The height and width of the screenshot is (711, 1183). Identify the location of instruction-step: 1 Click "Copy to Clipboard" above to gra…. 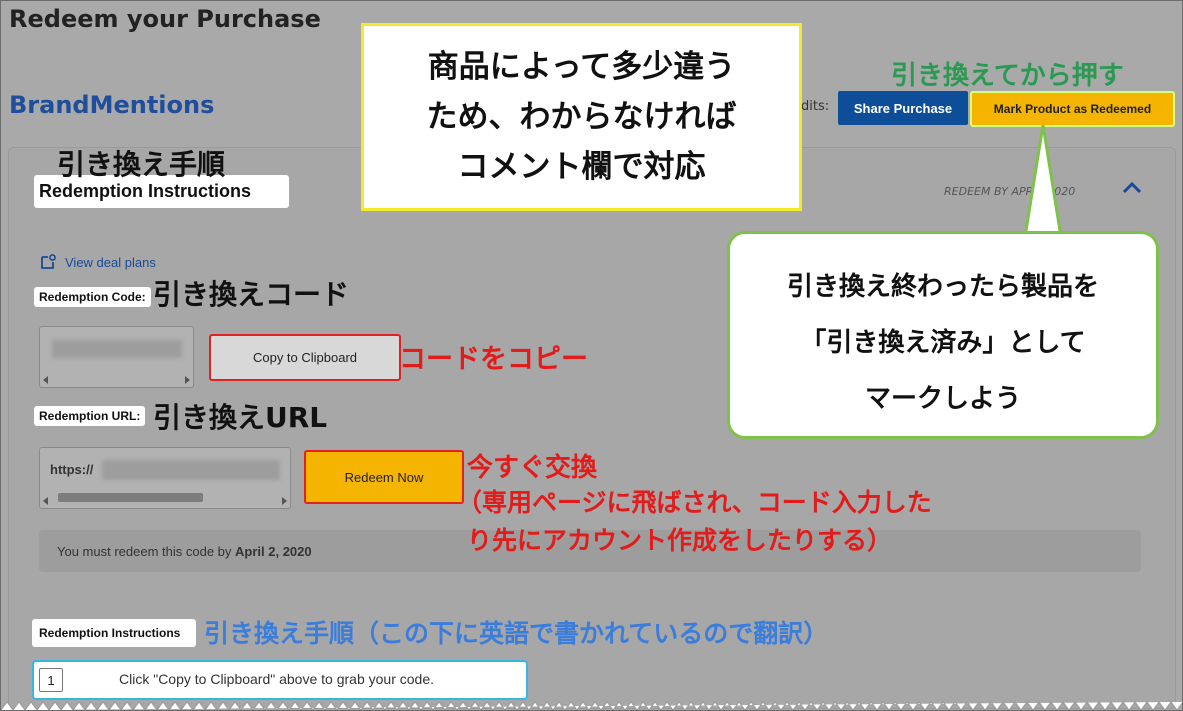
(280, 680).